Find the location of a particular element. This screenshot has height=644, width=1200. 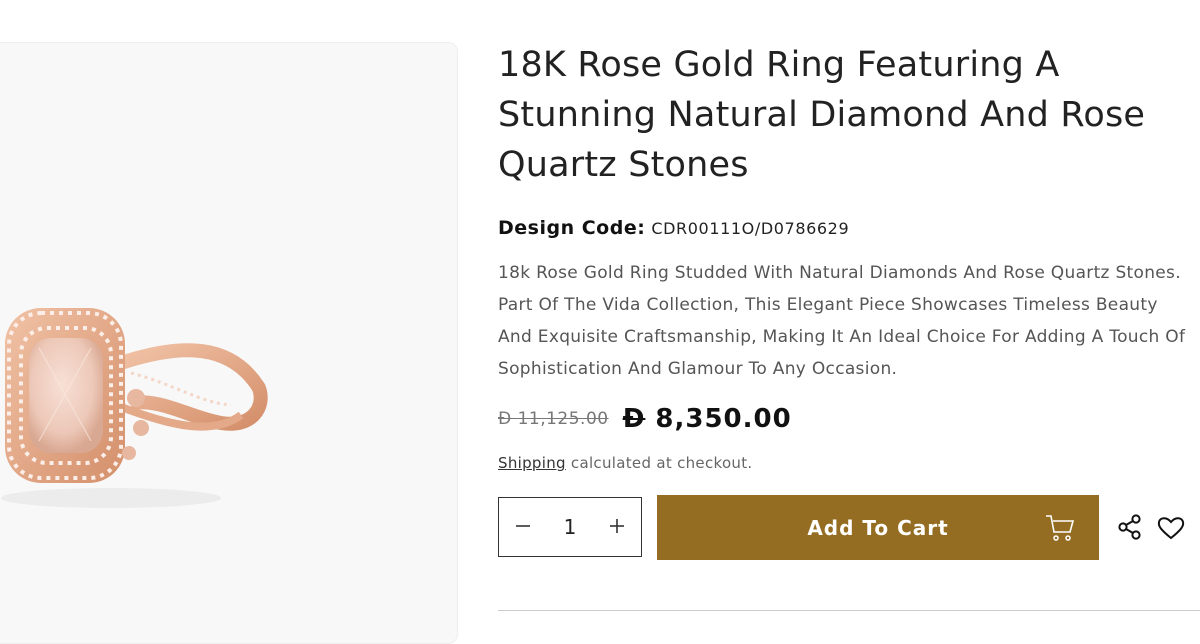

compare-at-price: Ð 11,125.00 is located at coordinates (553, 419).